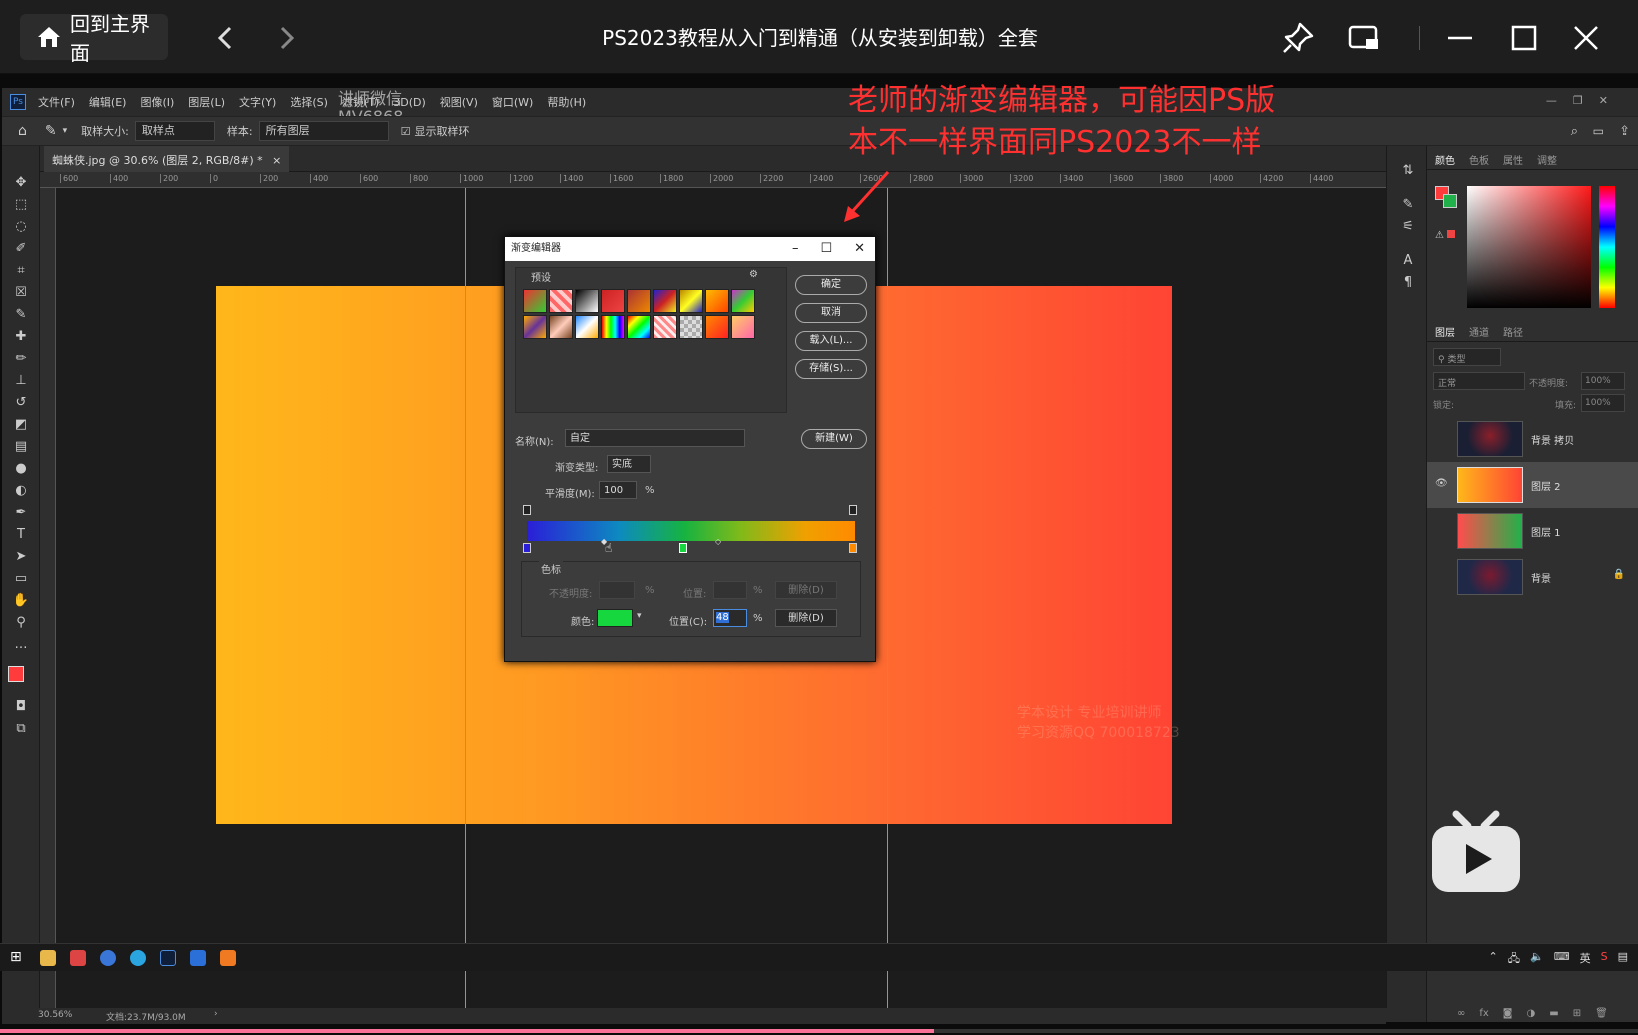 The height and width of the screenshot is (1035, 1638). What do you see at coordinates (1604, 959) in the screenshot?
I see `sogou-icon: S` at bounding box center [1604, 959].